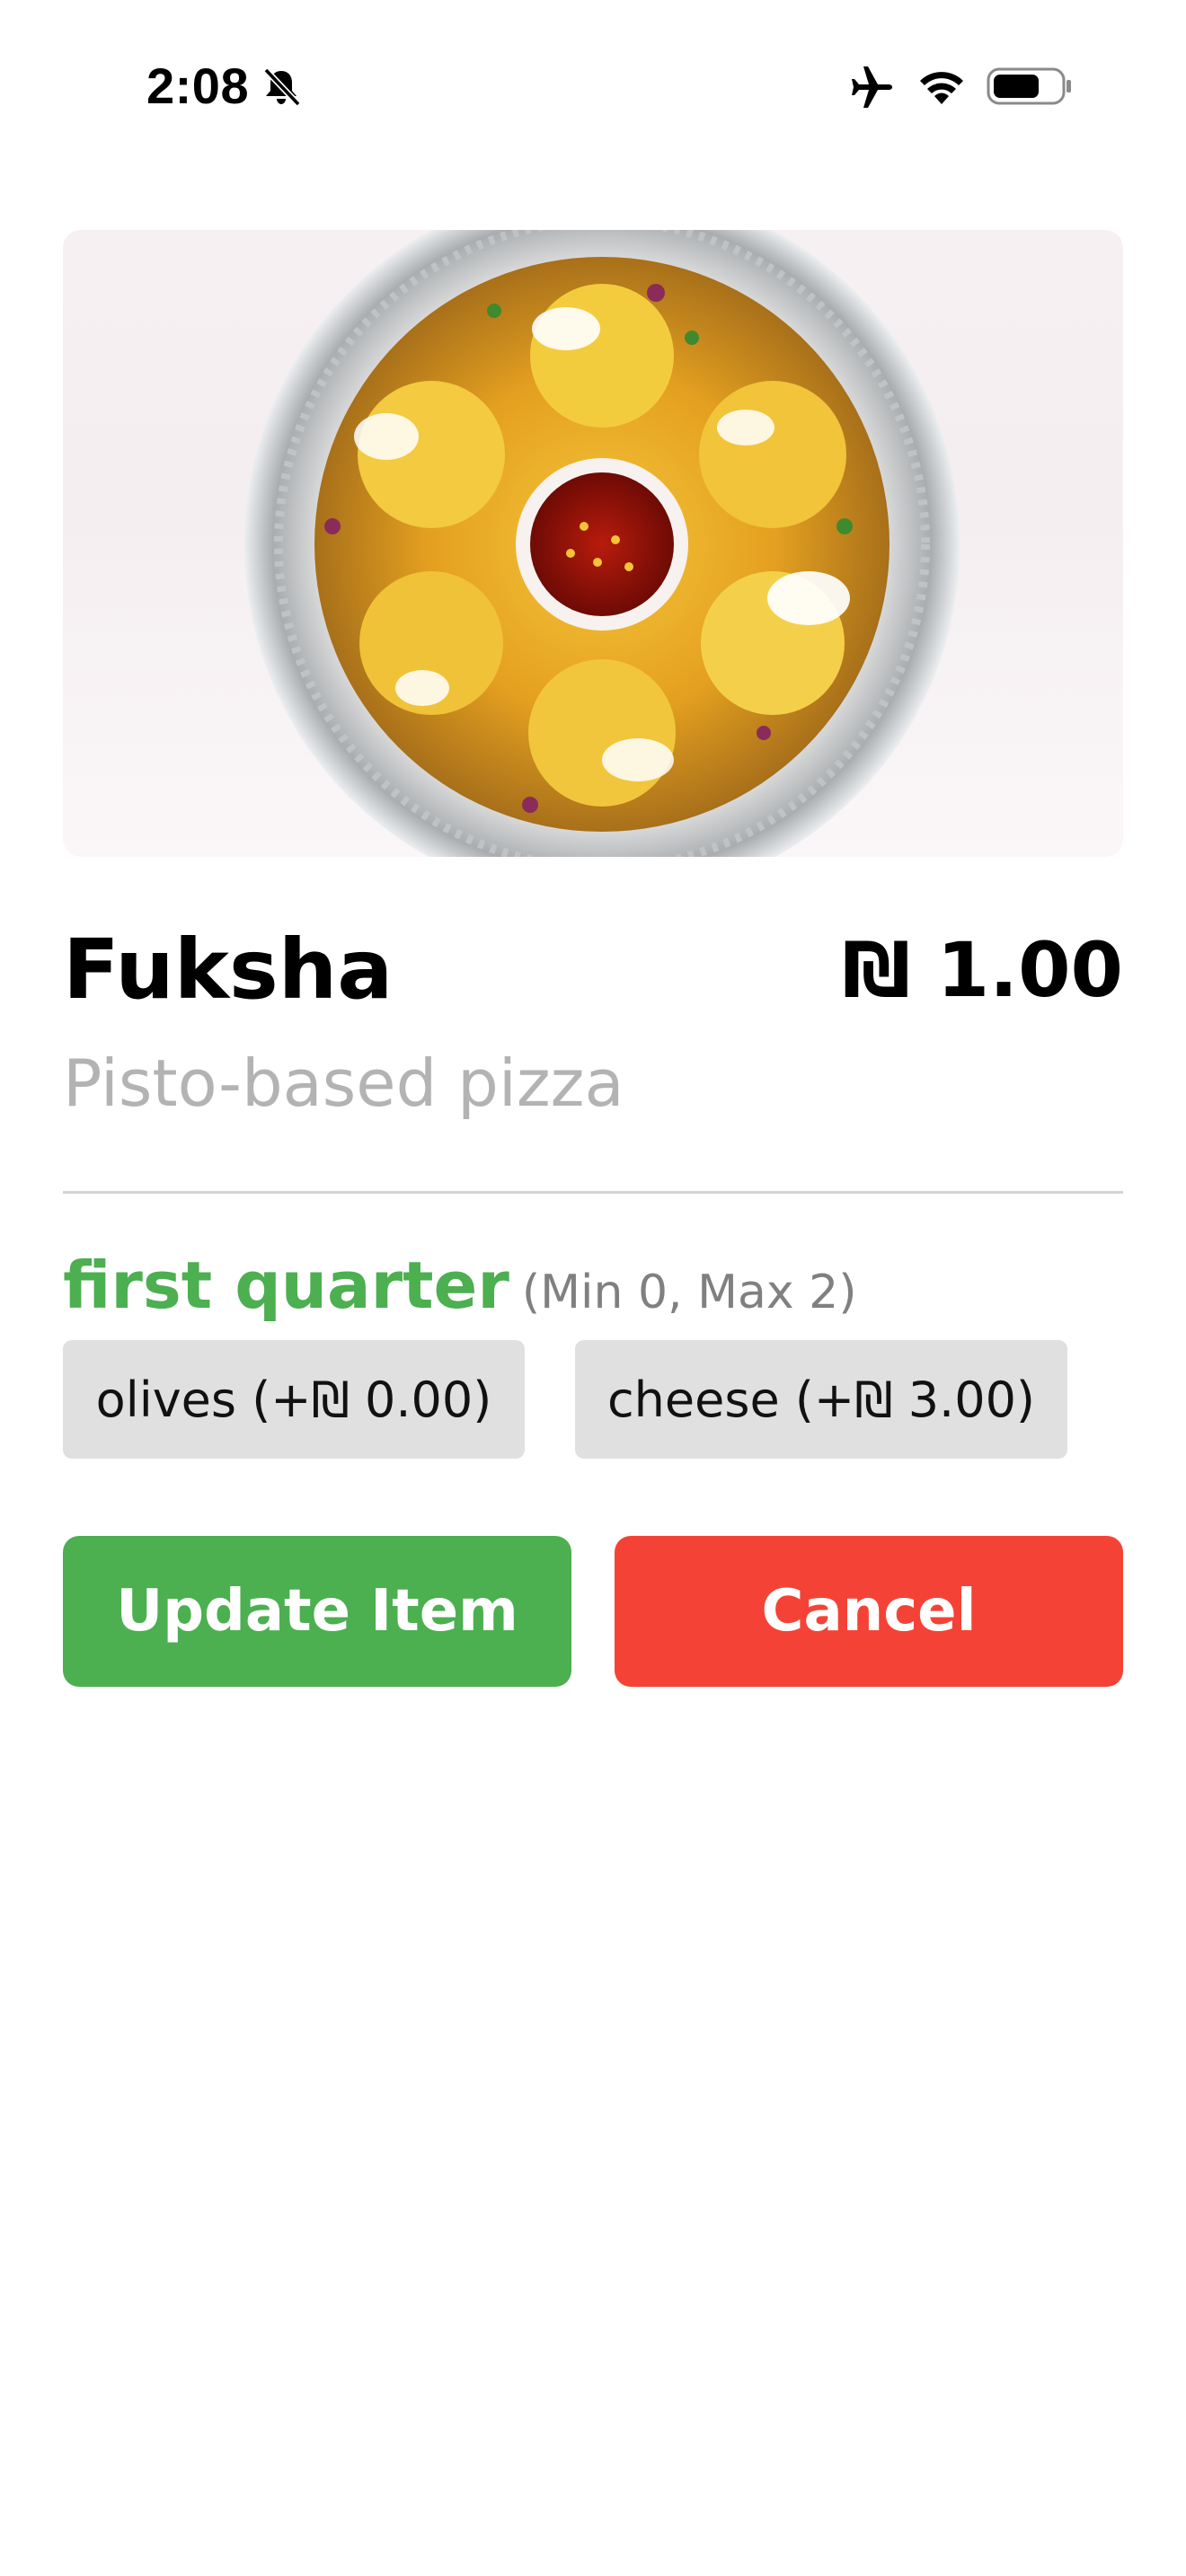 The width and height of the screenshot is (1186, 2576). I want to click on option-chip-olives: olives (+₪ 0.00), so click(294, 1399).